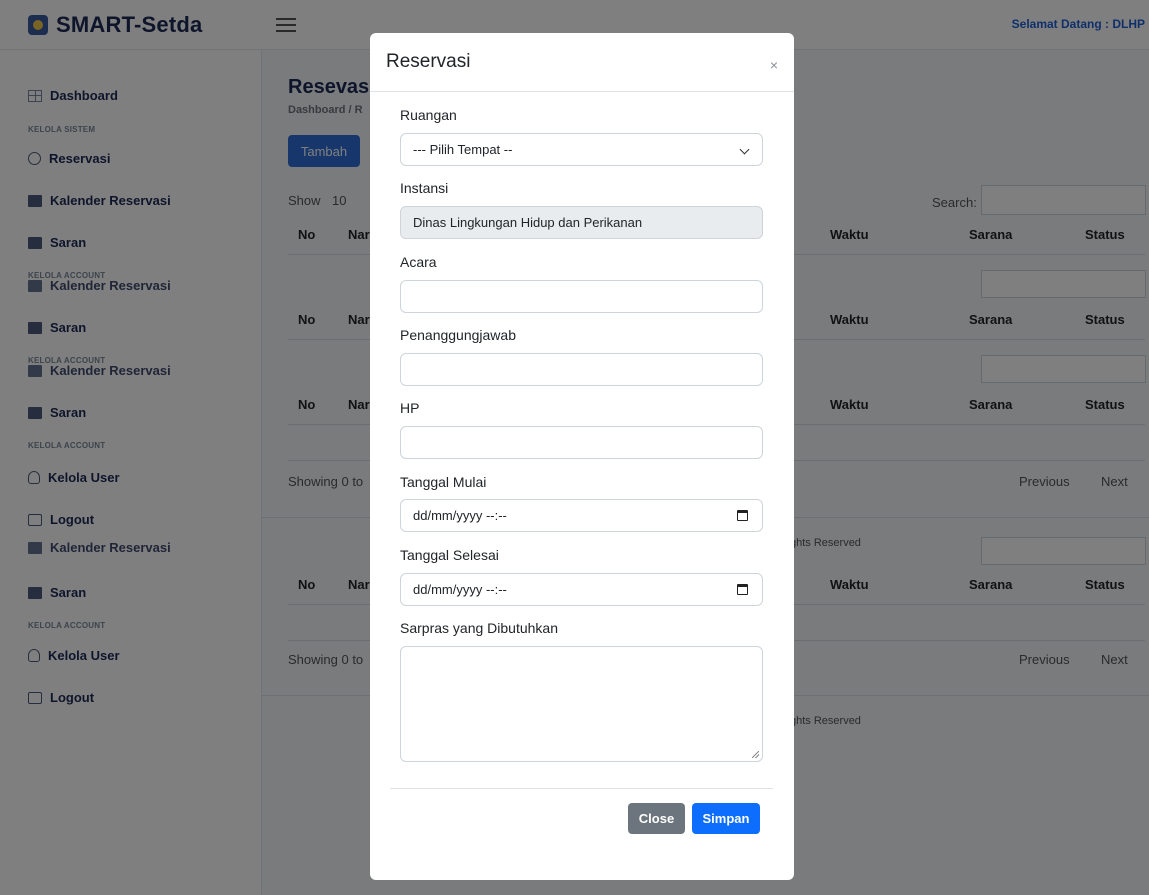  Describe the element at coordinates (581, 442) in the screenshot. I see `hp-input` at that location.